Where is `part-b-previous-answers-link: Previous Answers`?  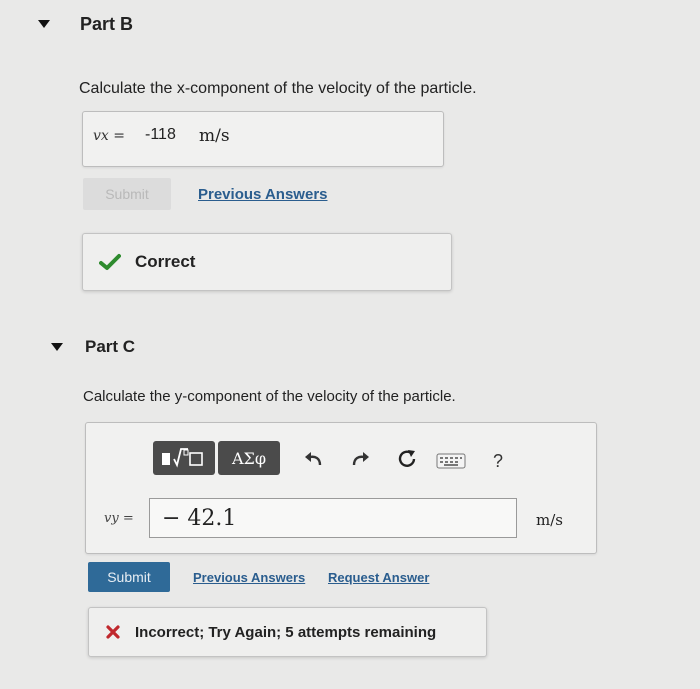 part-b-previous-answers-link: Previous Answers is located at coordinates (263, 194).